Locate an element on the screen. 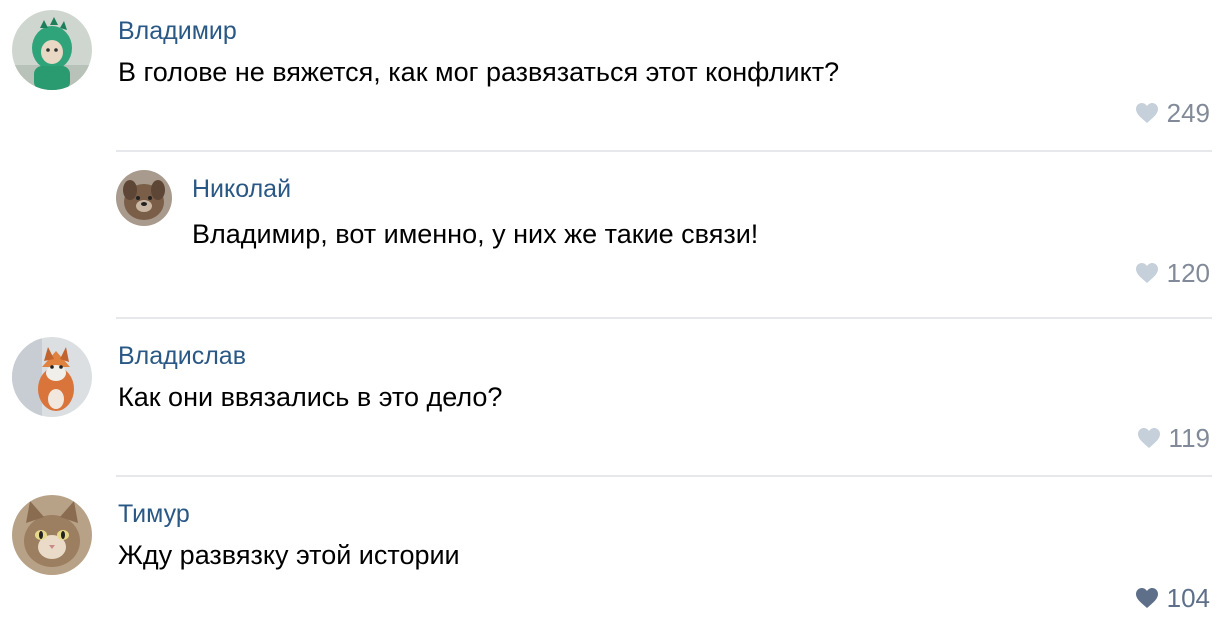  like-button: 120 is located at coordinates (1172, 273).